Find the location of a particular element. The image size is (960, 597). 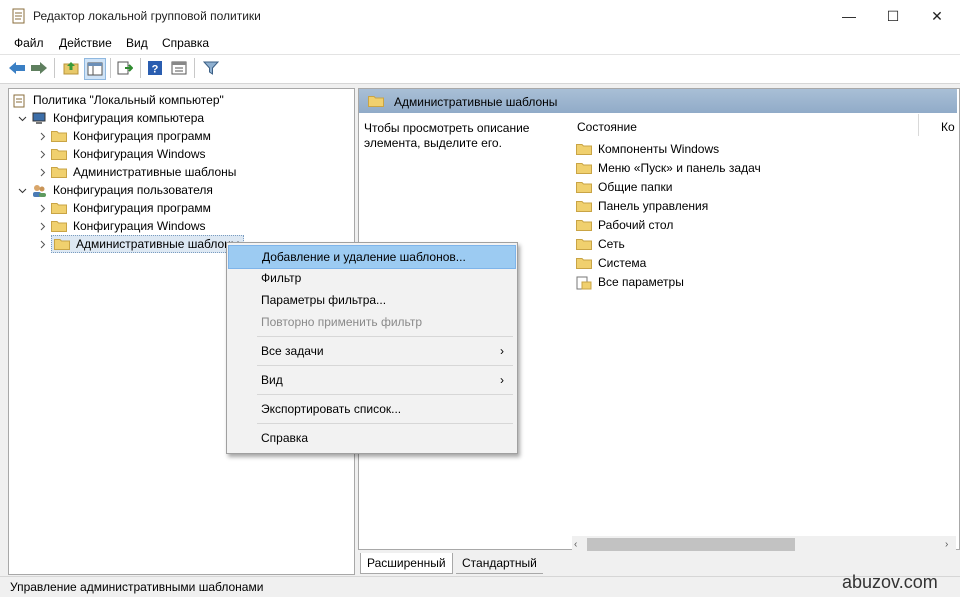

computer-icon is located at coordinates (39, 118).